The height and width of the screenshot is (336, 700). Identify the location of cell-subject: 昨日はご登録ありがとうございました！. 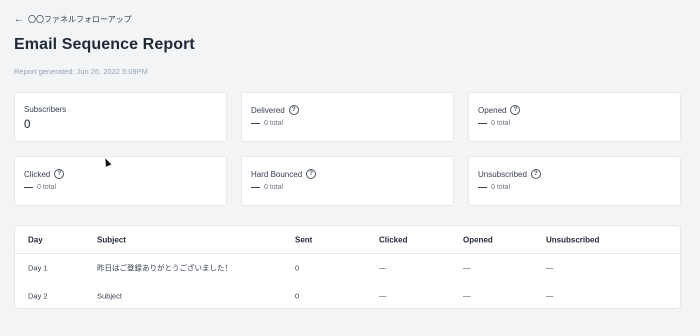
(164, 268).